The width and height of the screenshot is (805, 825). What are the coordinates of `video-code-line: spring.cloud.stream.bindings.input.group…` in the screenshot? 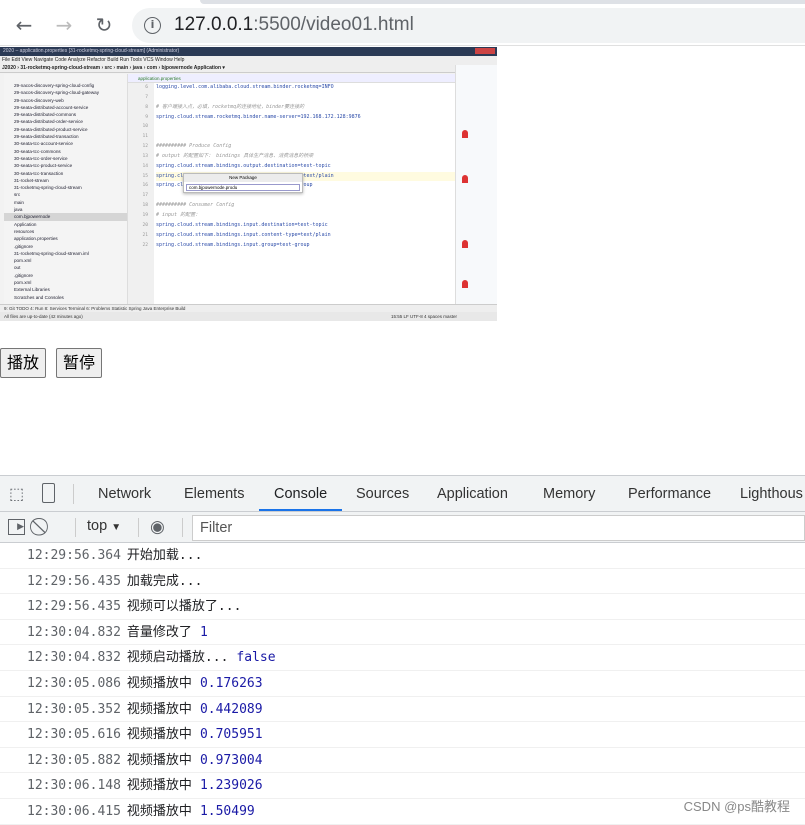 It's located at (233, 244).